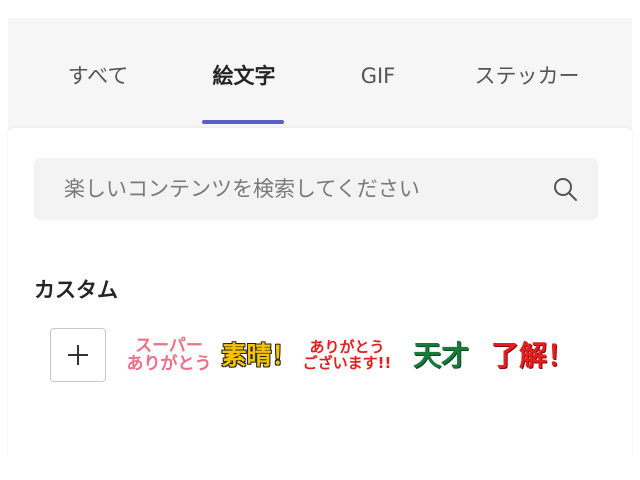 The height and width of the screenshot is (480, 640). I want to click on tab-all: すべて, so click(98, 76).